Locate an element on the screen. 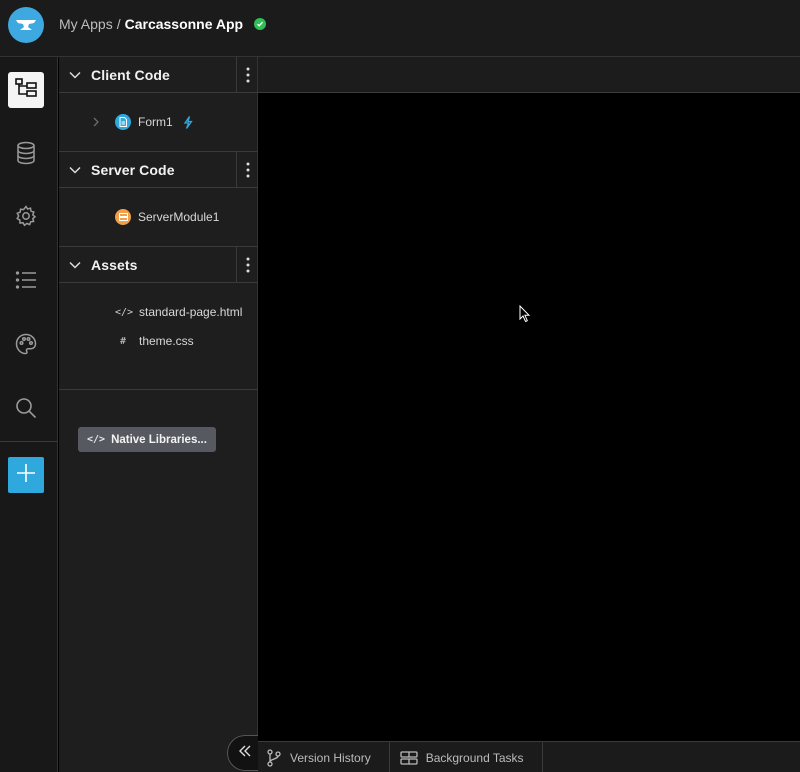 This screenshot has height=772, width=800. tree-item-label: standard-page.html is located at coordinates (191, 312).